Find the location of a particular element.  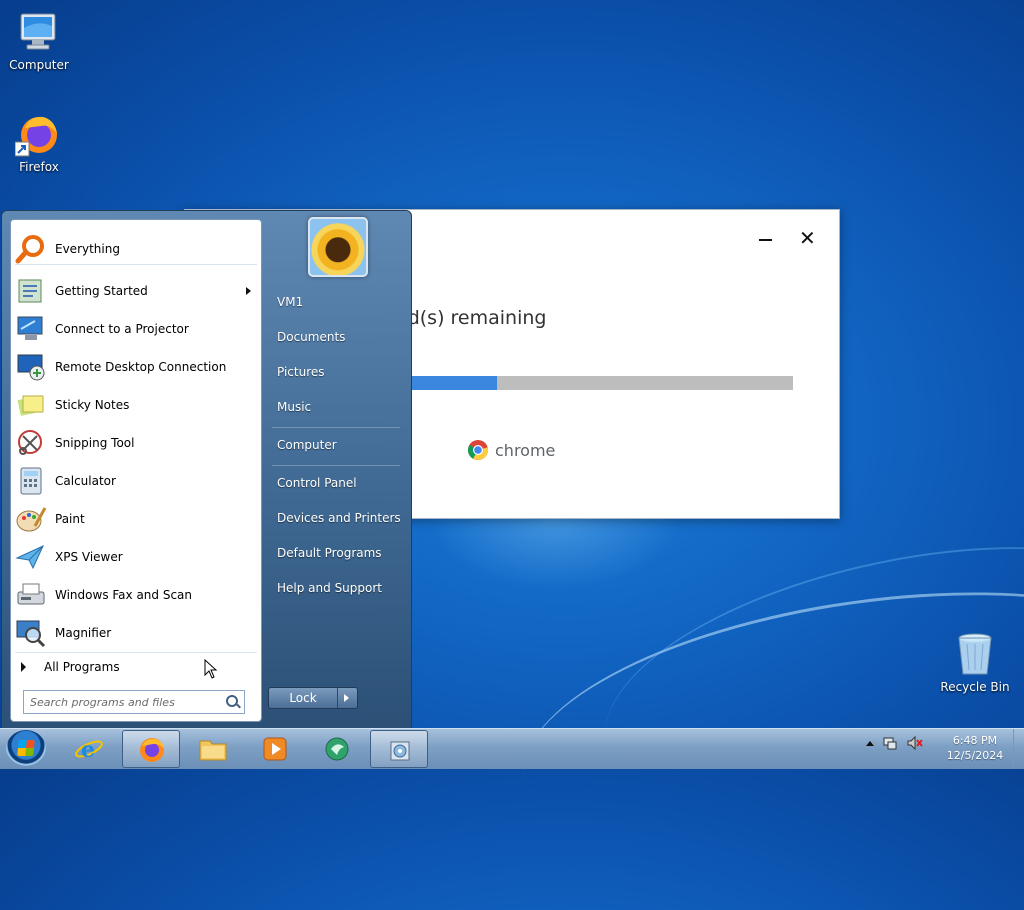

all-programs-button: All Programs is located at coordinates (70, 667).